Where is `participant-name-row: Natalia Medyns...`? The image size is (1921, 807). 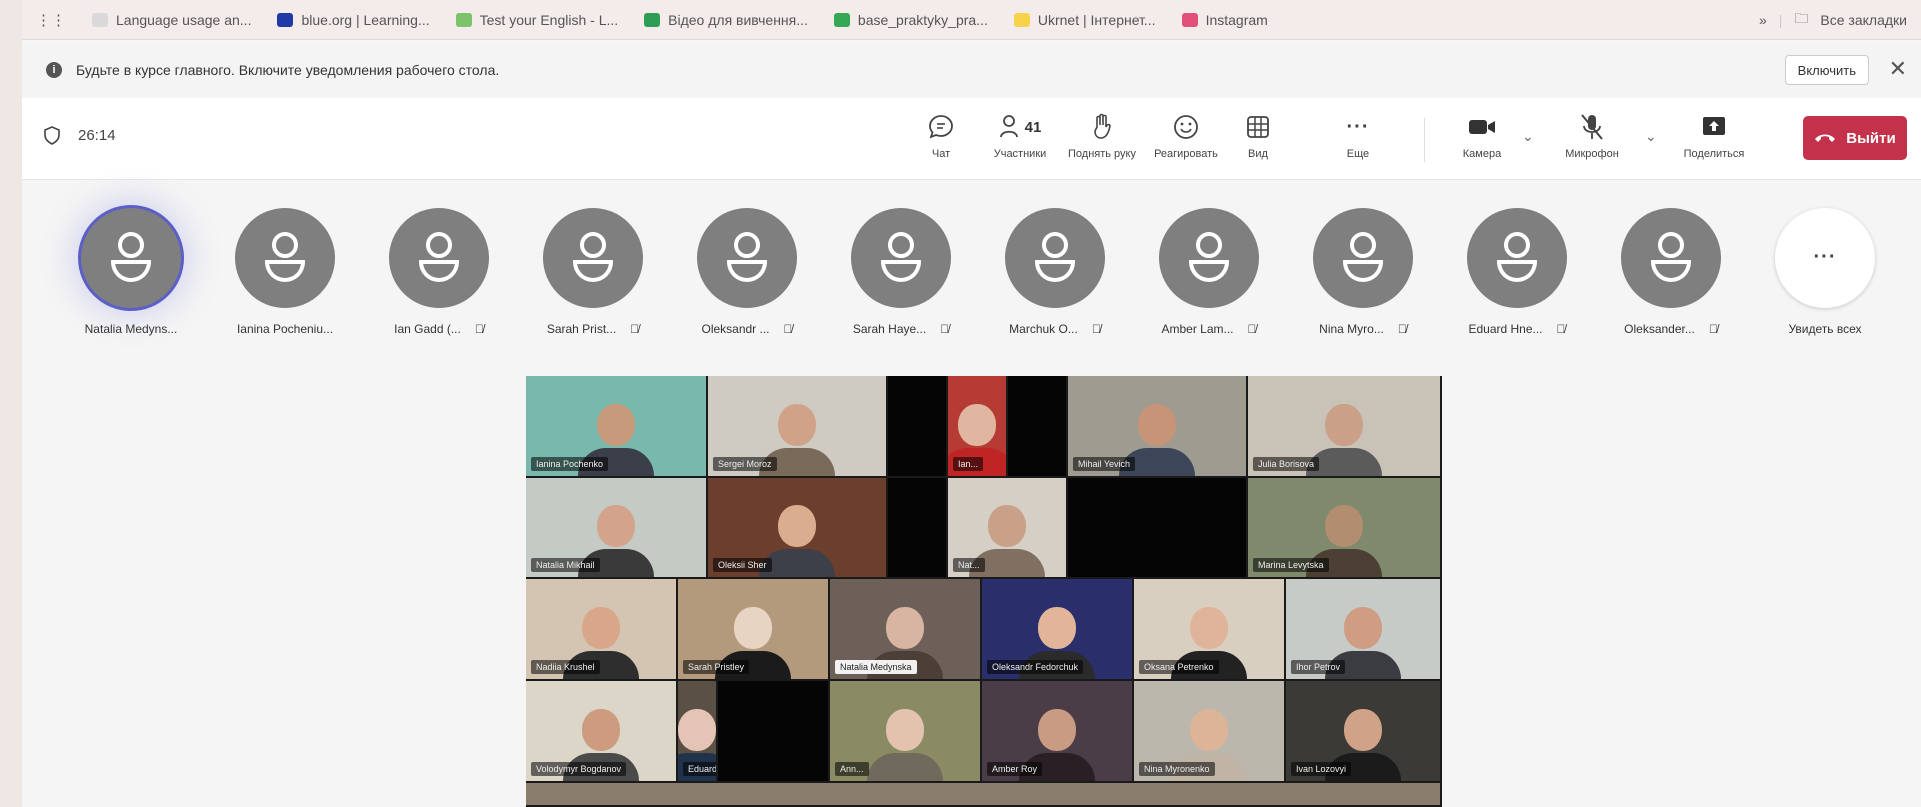
participant-name-row: Natalia Medyns... is located at coordinates (131, 329).